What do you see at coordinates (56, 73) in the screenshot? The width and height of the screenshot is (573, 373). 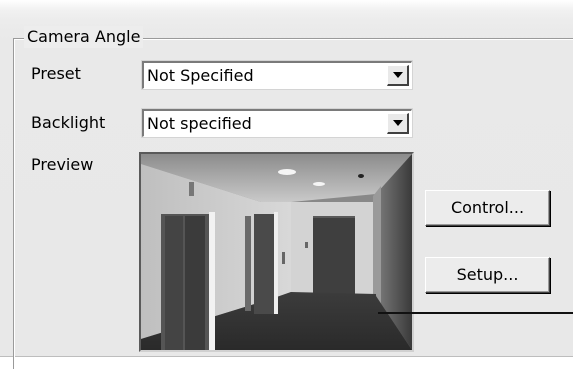 I see `preset-label: Preset` at bounding box center [56, 73].